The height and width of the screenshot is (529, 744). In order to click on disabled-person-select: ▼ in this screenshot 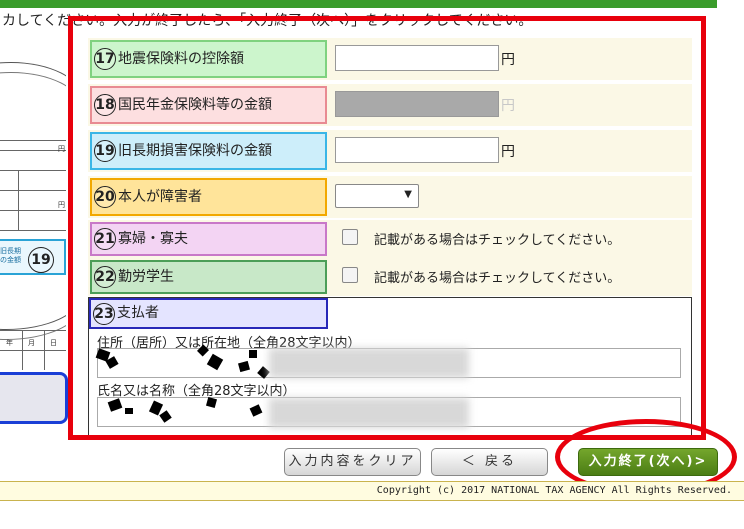, I will do `click(377, 196)`.